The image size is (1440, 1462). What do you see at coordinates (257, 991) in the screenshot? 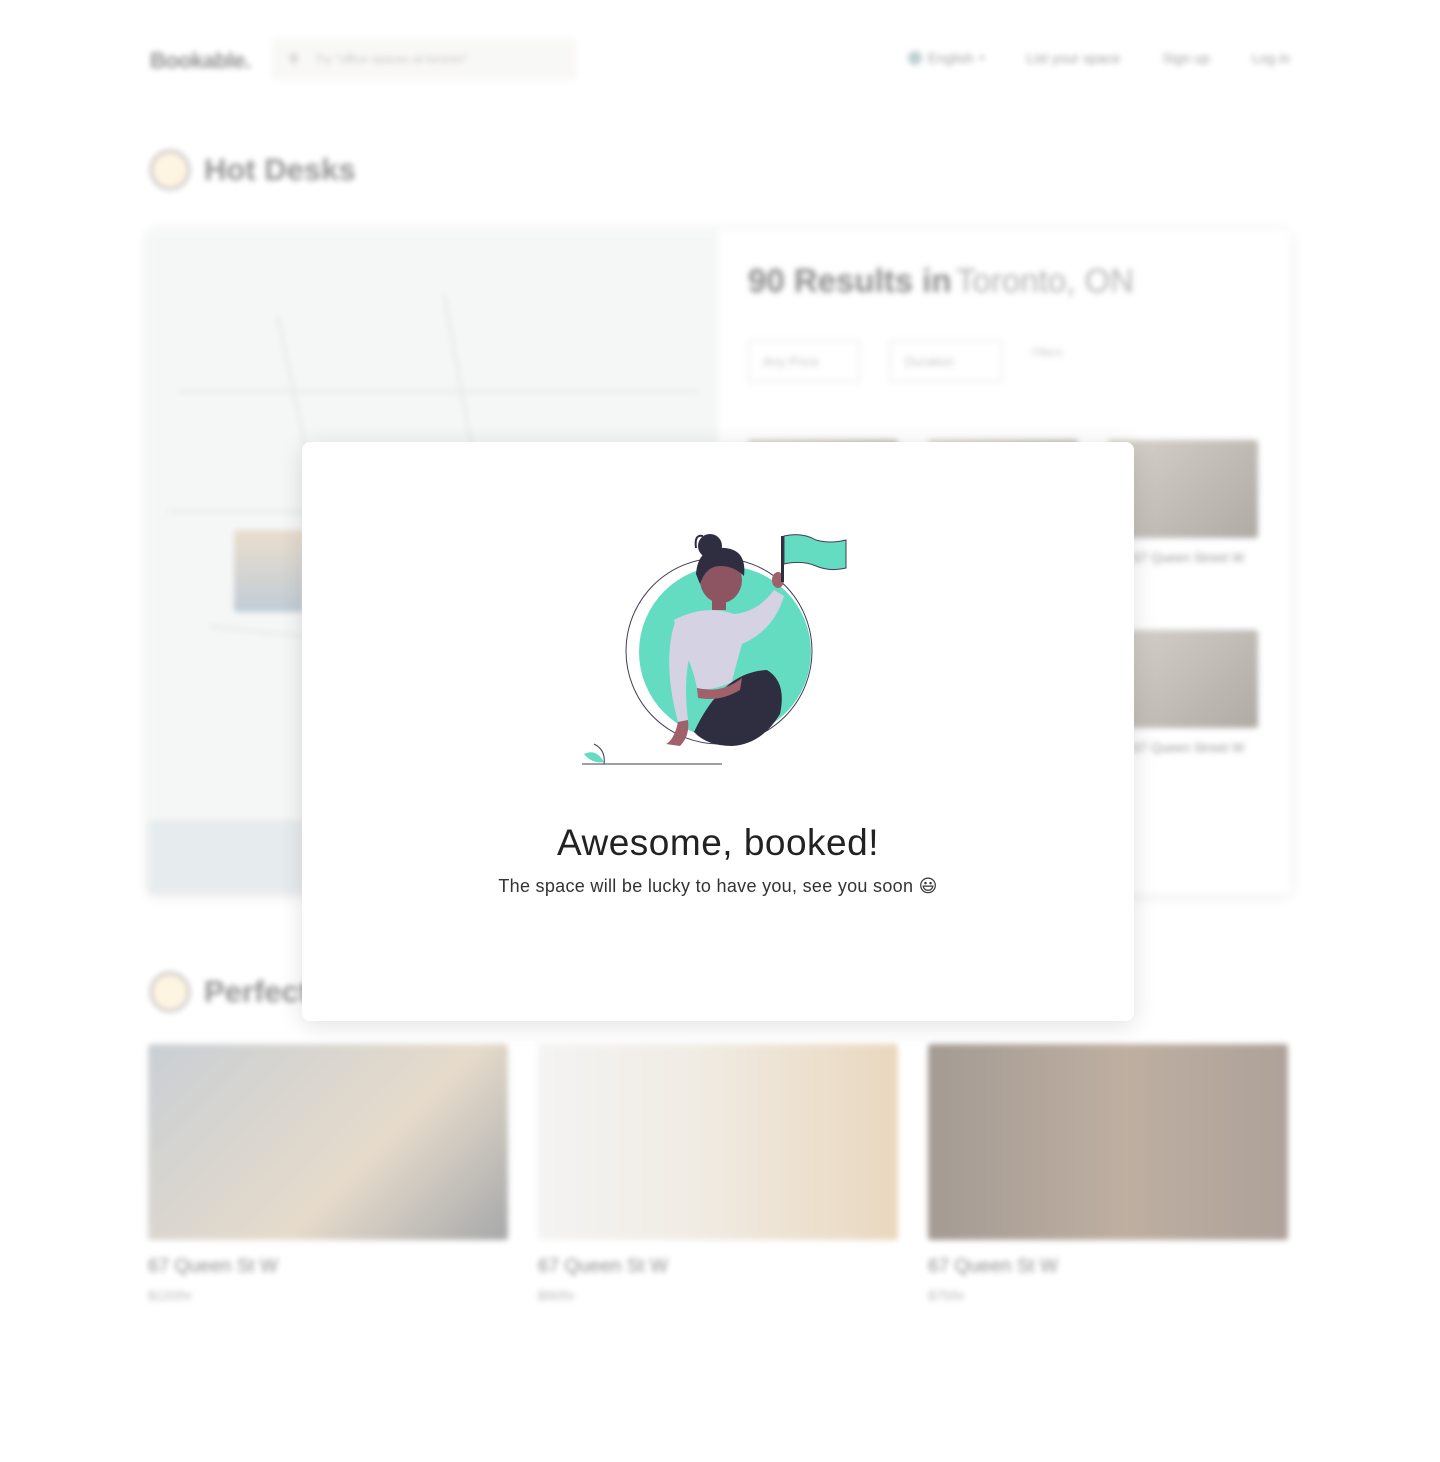
I see `perfect-title: Perfect` at bounding box center [257, 991].